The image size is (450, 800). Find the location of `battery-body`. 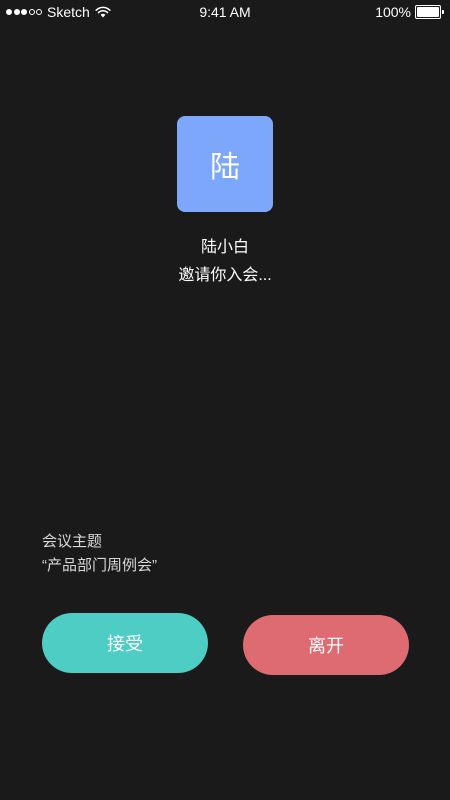

battery-body is located at coordinates (428, 12).